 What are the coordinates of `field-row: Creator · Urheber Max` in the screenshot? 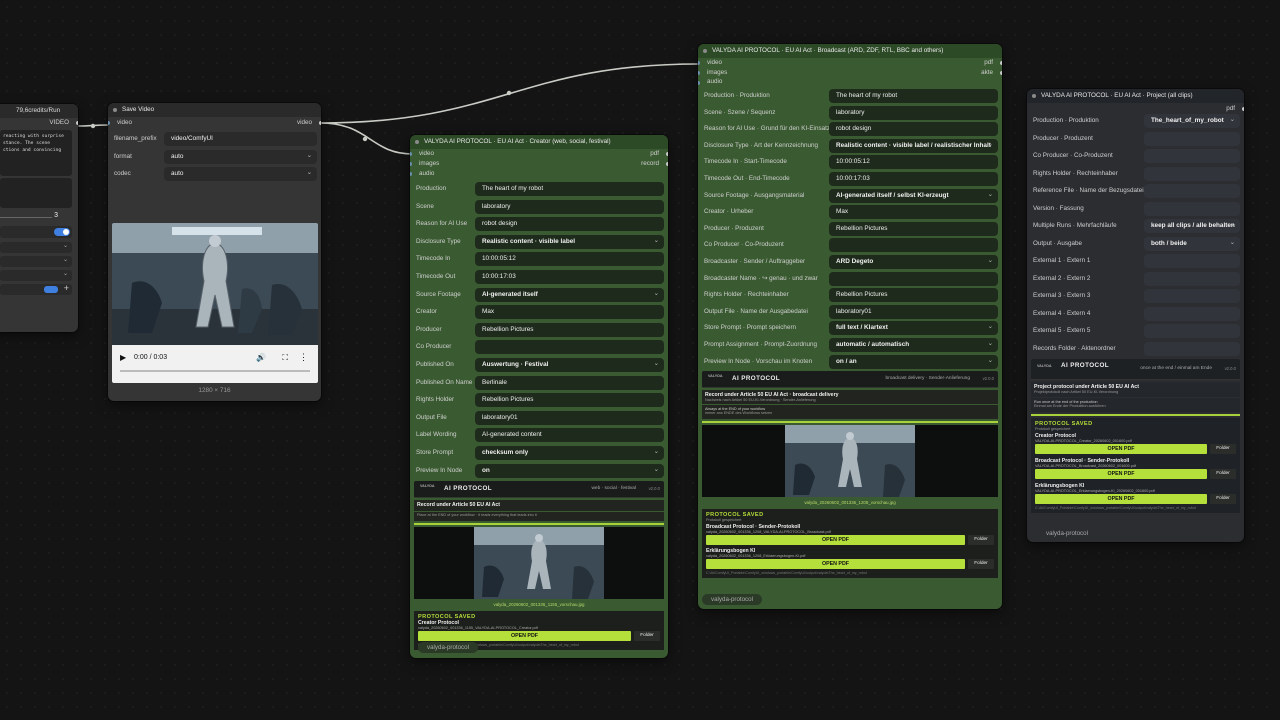 It's located at (850, 212).